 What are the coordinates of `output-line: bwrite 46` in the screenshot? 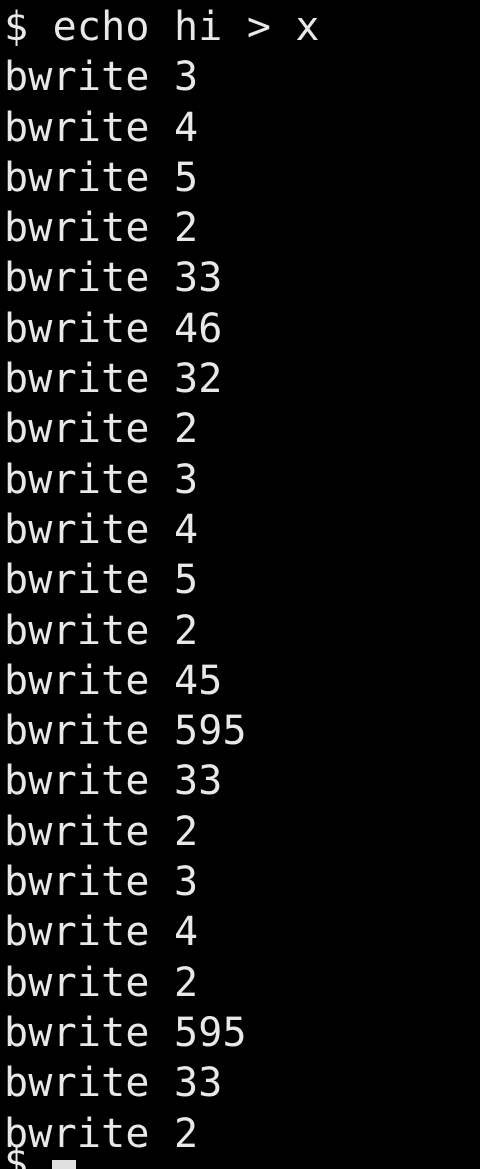 It's located at (113, 328).